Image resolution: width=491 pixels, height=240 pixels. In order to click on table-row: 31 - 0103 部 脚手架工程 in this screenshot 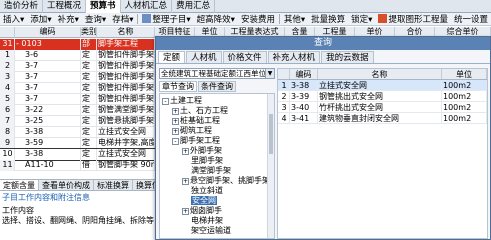, I will do `click(77, 44)`.